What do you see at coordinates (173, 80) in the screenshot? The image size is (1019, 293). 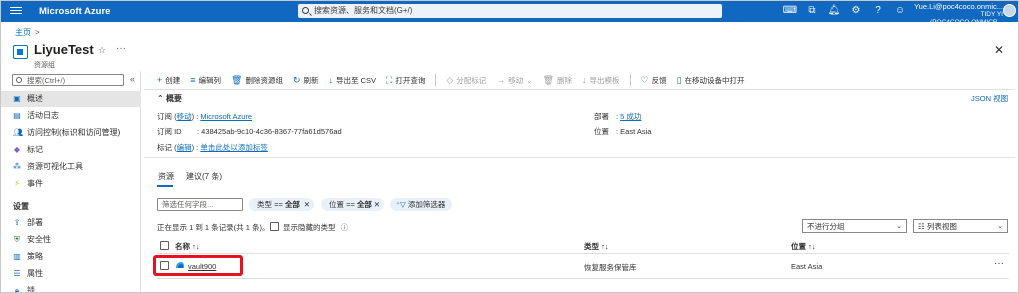 I see `create-label: 创建` at bounding box center [173, 80].